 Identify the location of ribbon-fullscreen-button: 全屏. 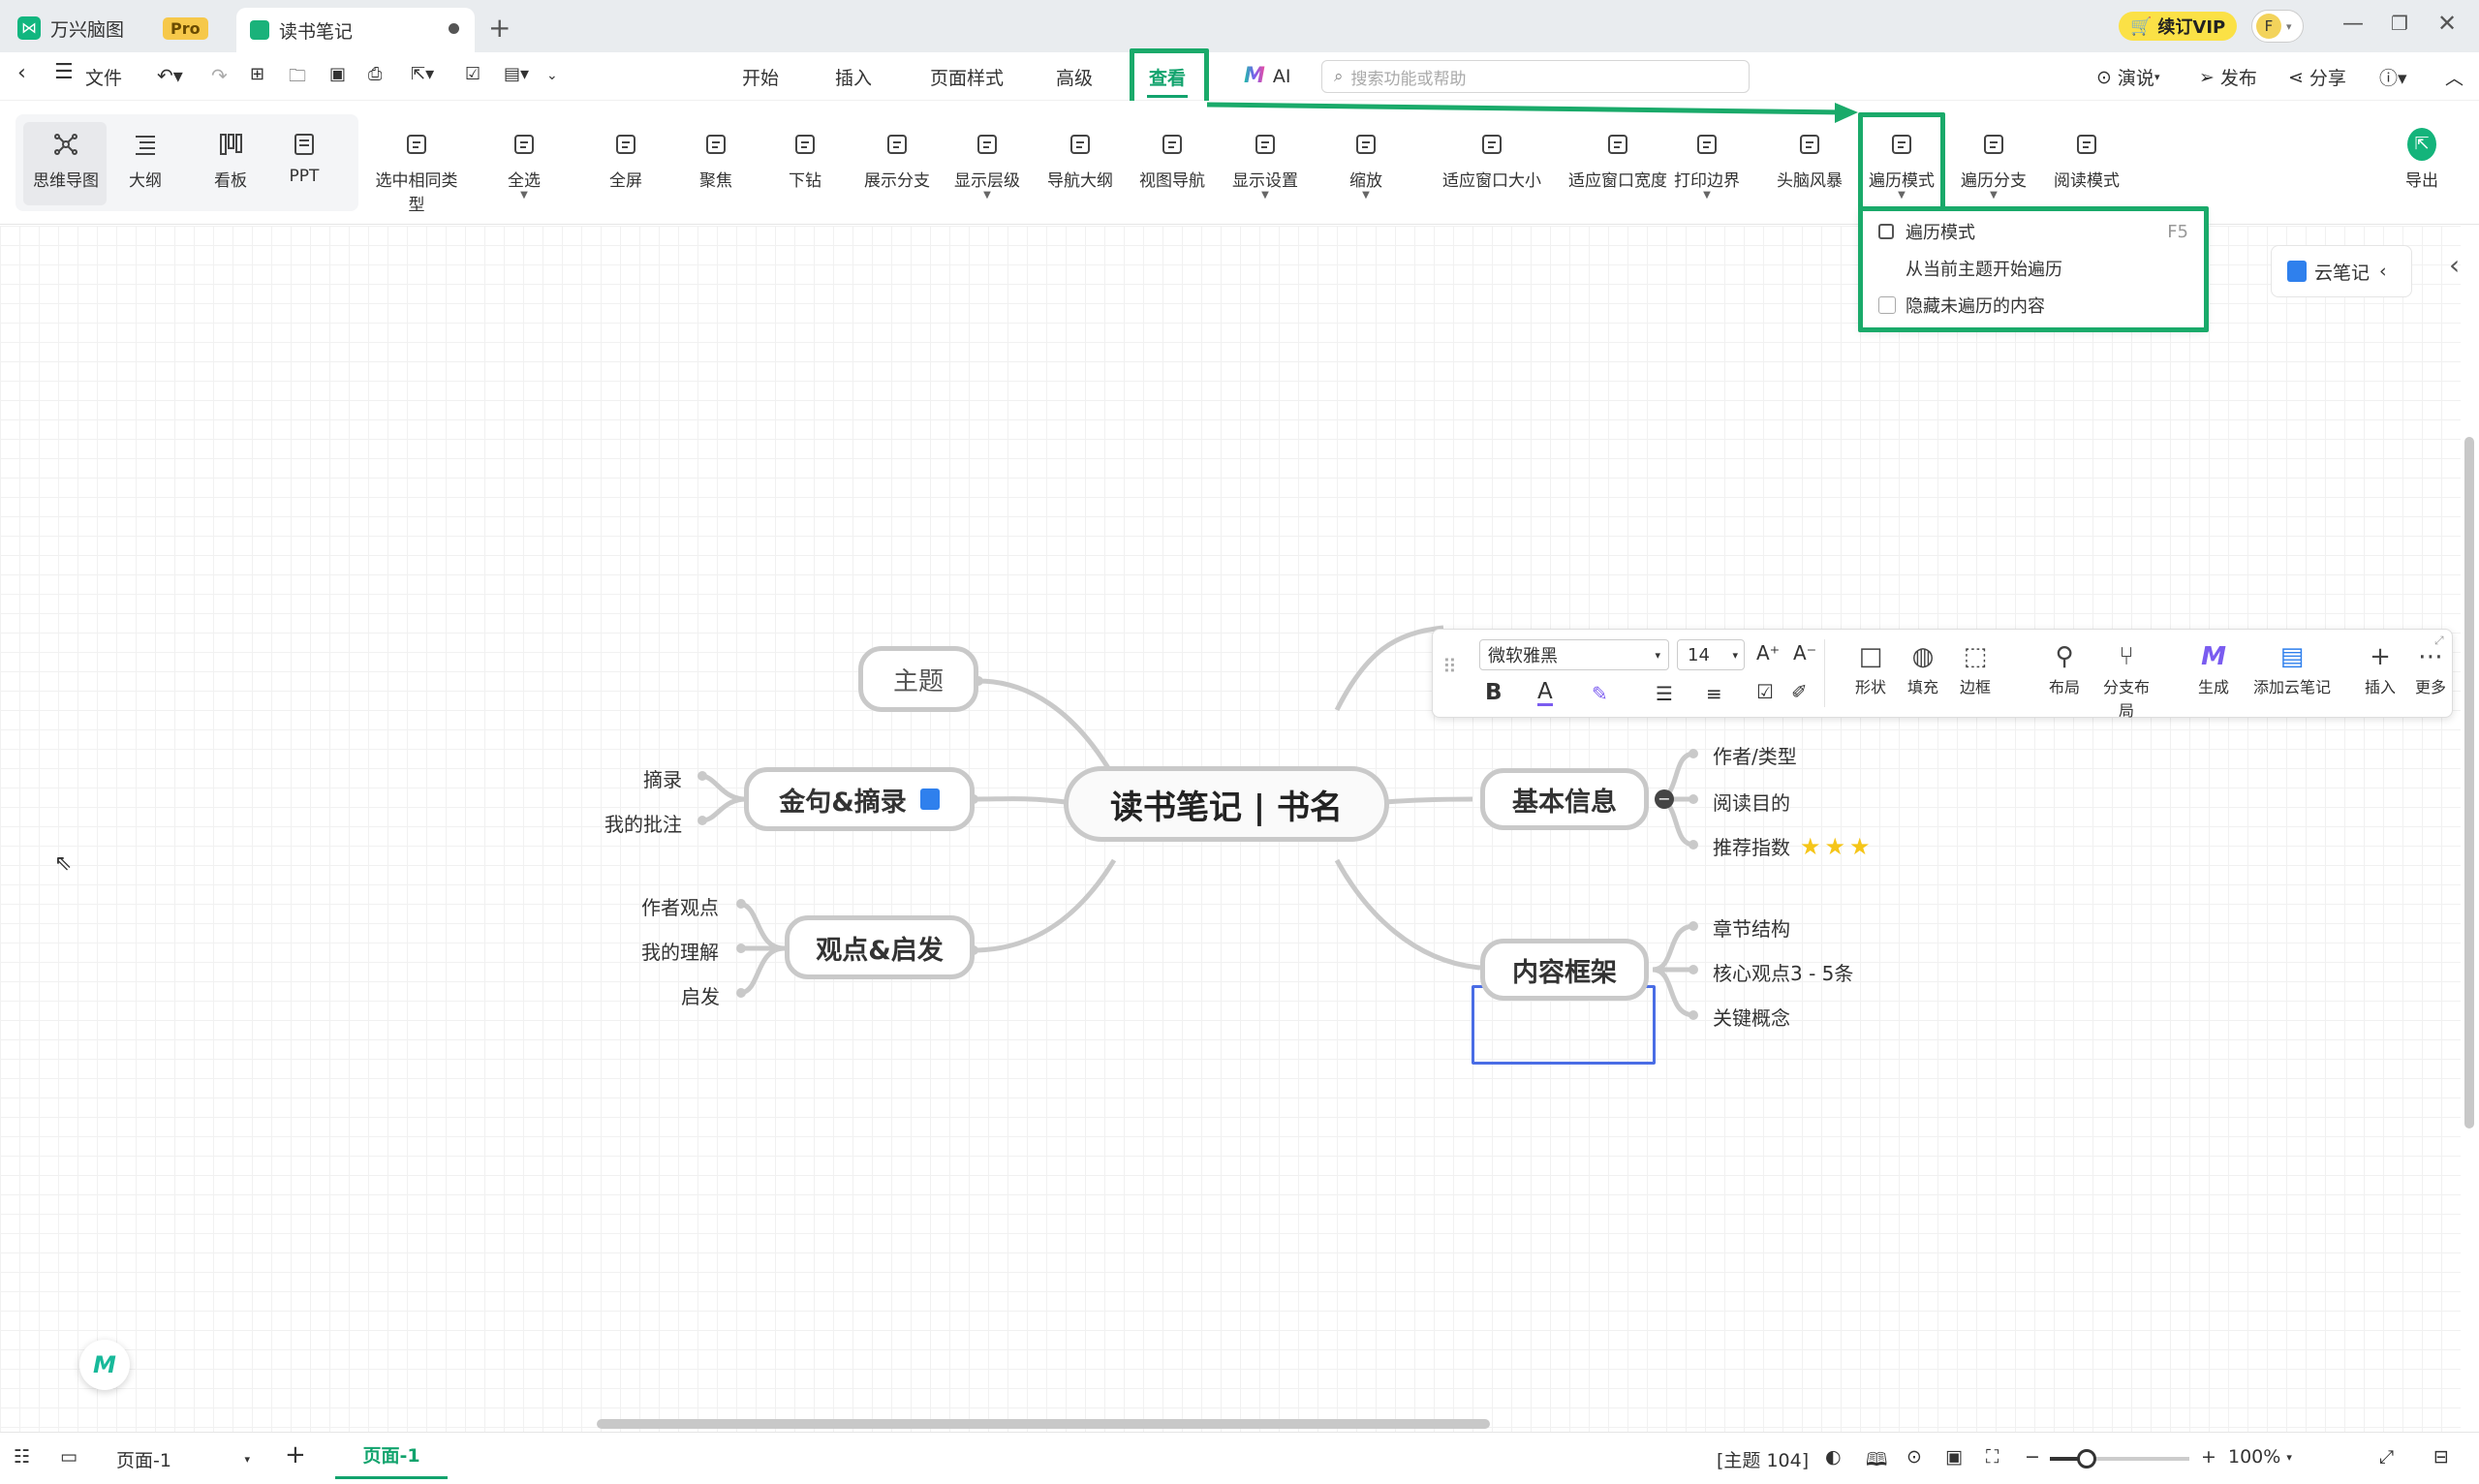
(625, 167).